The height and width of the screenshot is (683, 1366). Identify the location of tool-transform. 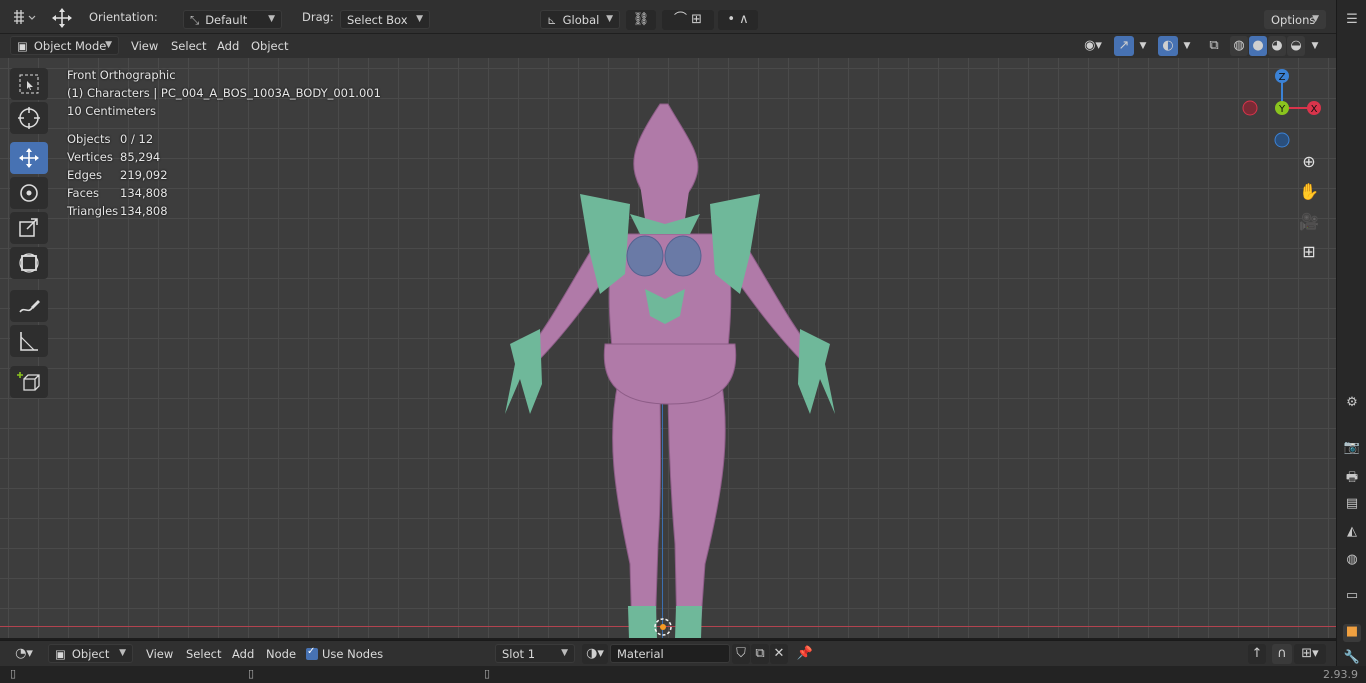
(29, 263).